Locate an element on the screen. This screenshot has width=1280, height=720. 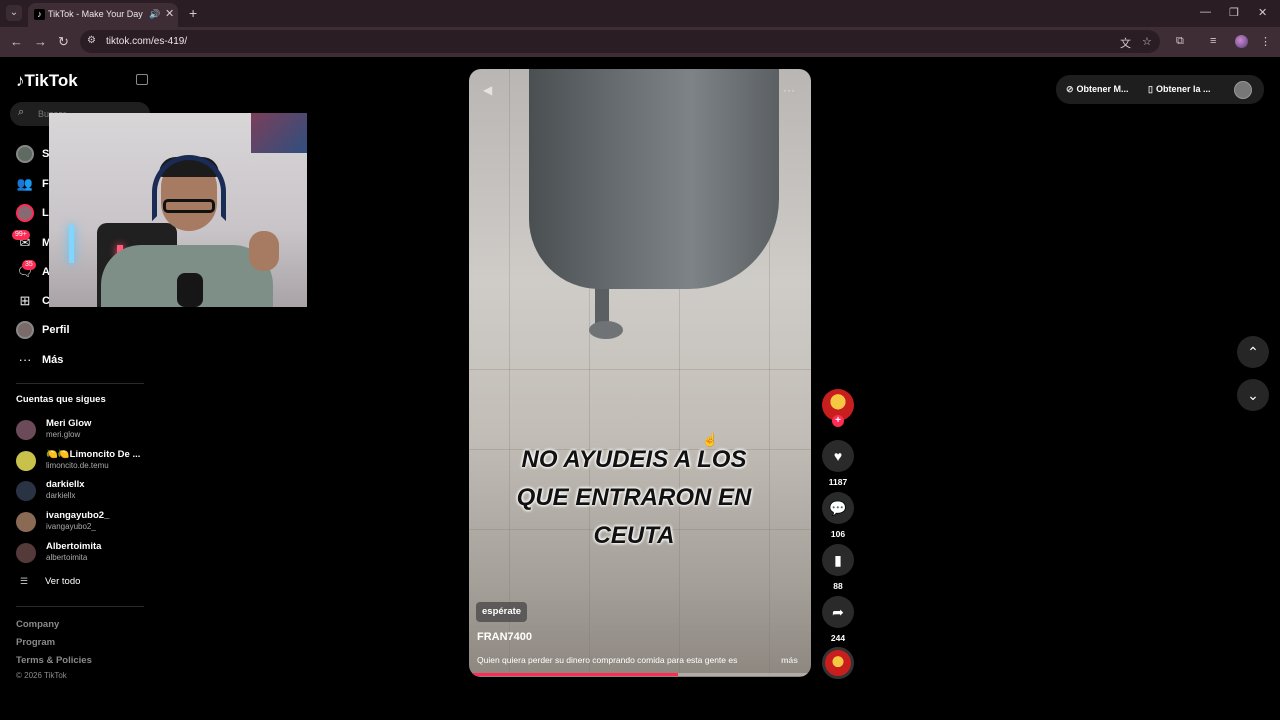
search-icon: ⌕ is located at coordinates (21, 112).